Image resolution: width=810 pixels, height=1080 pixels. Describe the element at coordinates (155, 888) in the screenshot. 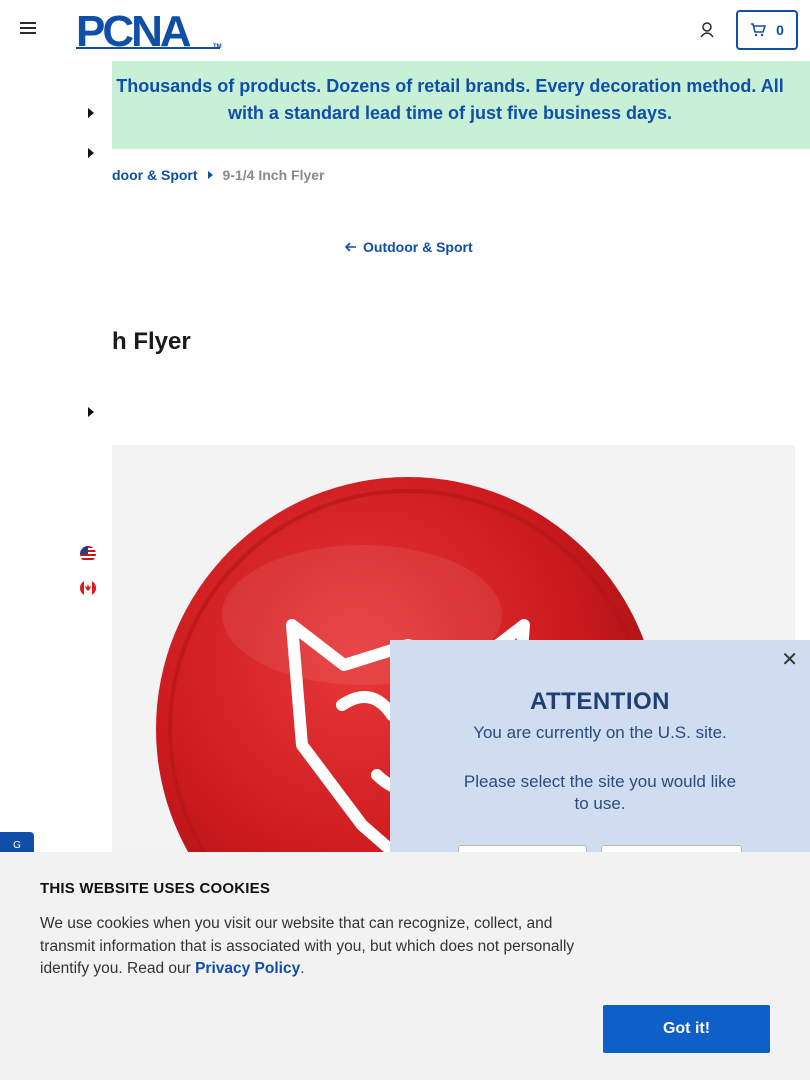

I see `cookie-title: THIS WEBSITE USES COOKIES` at that location.